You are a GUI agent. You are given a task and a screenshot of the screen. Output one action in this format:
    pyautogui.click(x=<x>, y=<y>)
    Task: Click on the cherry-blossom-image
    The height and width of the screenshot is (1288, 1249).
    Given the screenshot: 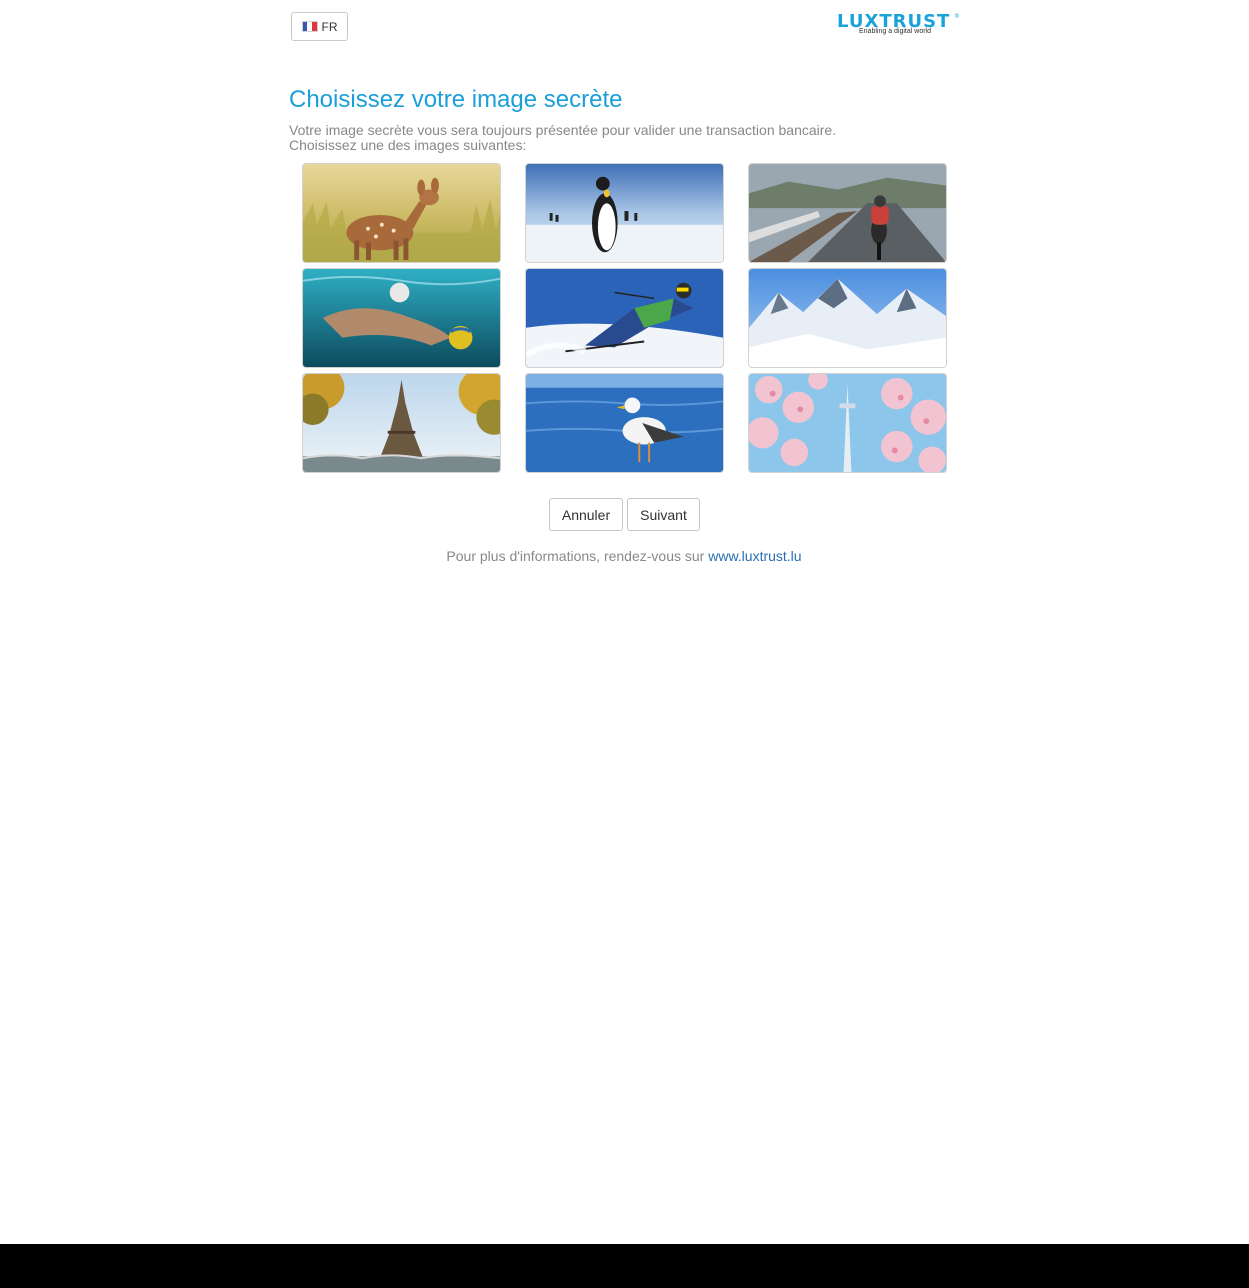 What is the action you would take?
    pyautogui.click(x=847, y=423)
    